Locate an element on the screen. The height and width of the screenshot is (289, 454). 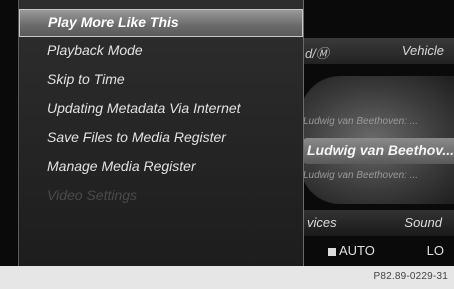
menu-item-skip-to-time: Skip to Time is located at coordinates (161, 81).